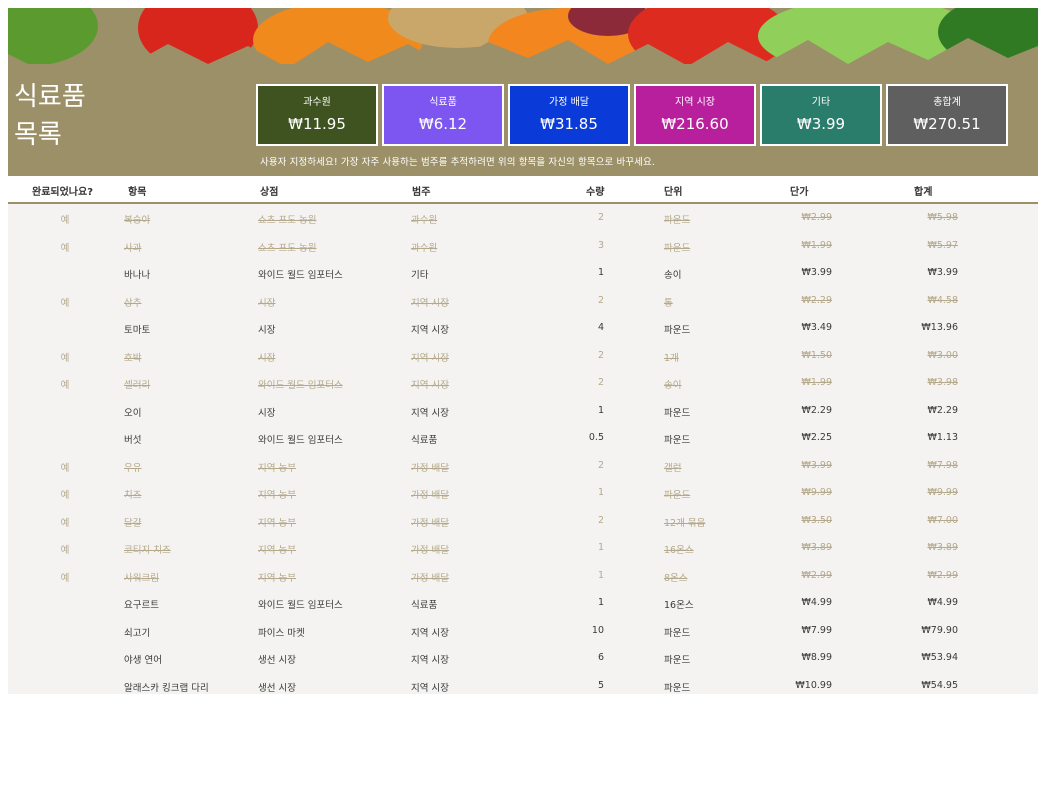 This screenshot has width=1038, height=800. What do you see at coordinates (802, 575) in the screenshot?
I see `price-cell: ₩2.99` at bounding box center [802, 575].